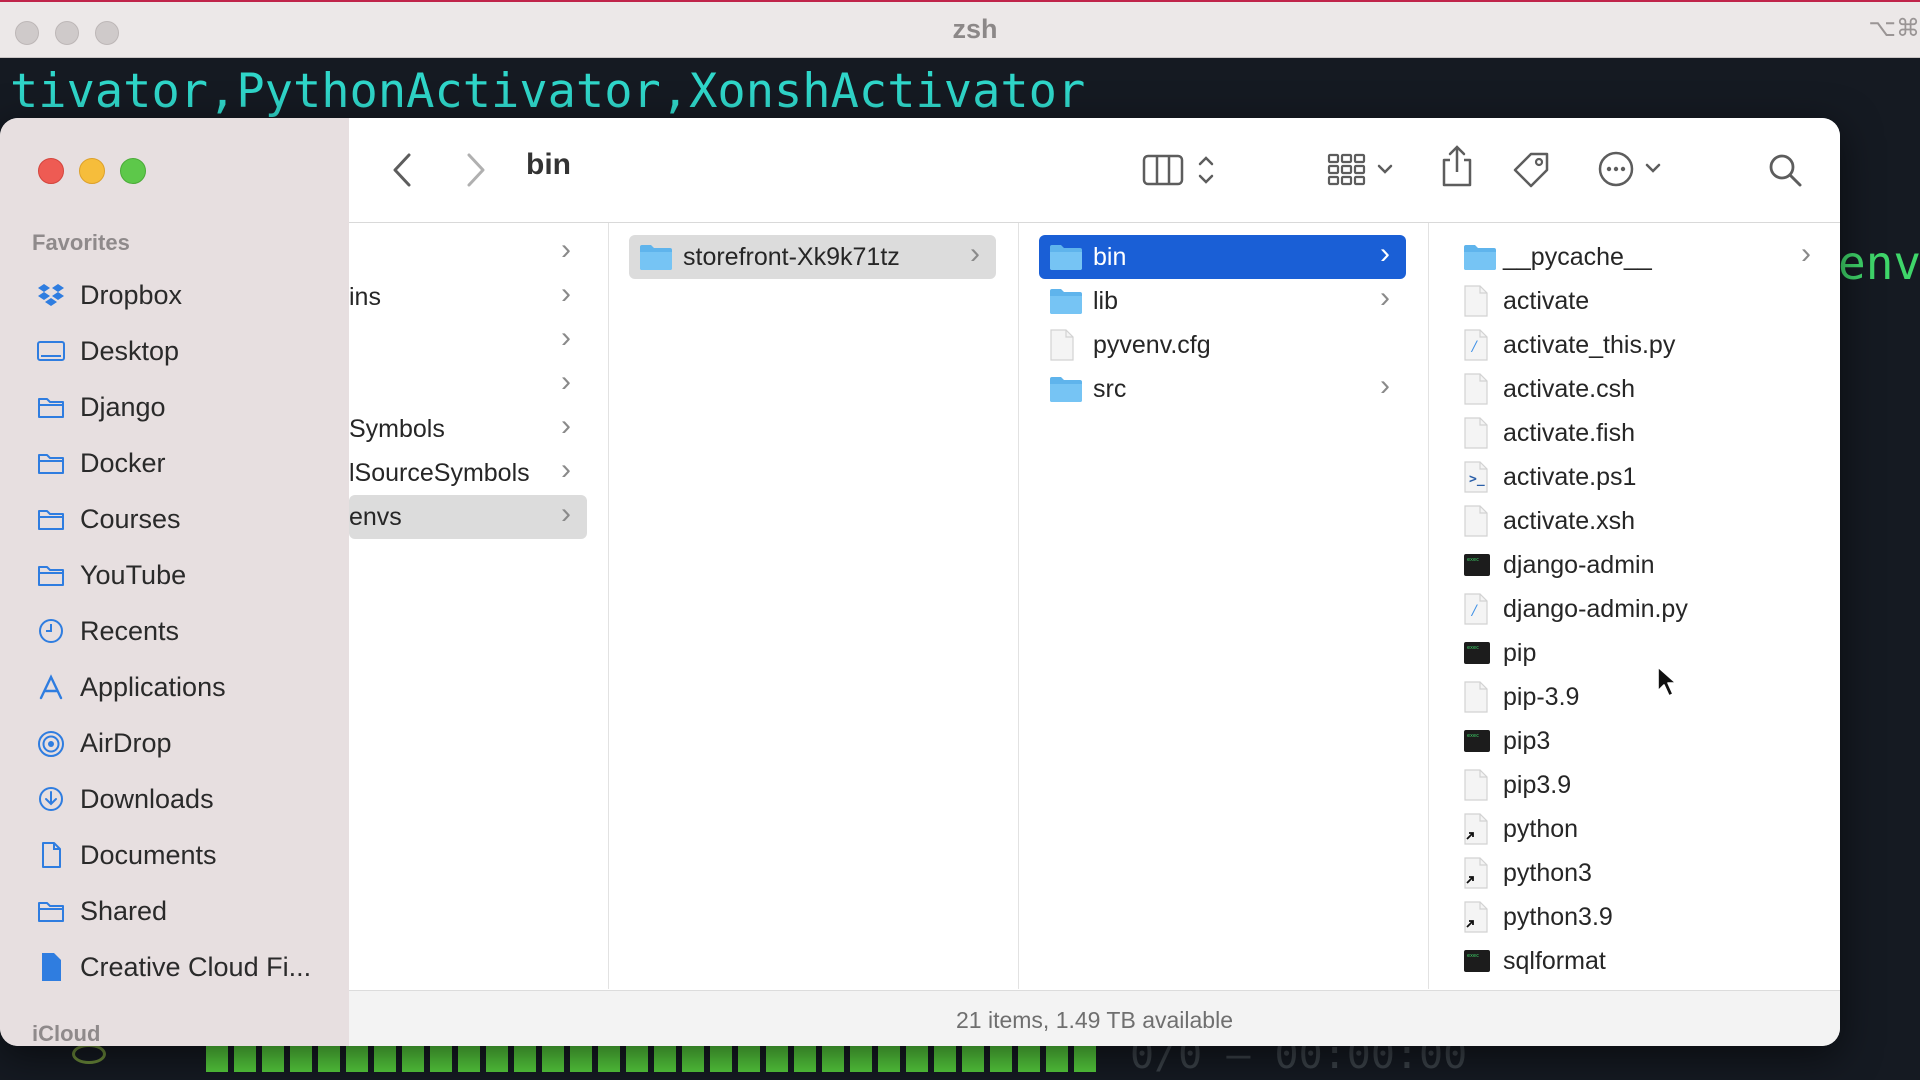 The width and height of the screenshot is (1920, 1080). What do you see at coordinates (51, 631) in the screenshot?
I see `clock-icon` at bounding box center [51, 631].